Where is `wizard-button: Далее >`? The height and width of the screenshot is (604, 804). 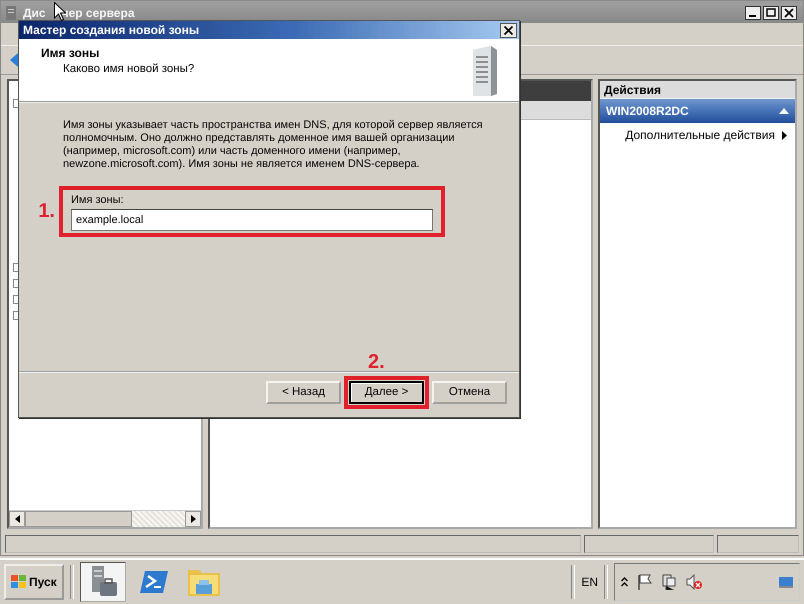 wizard-button: Далее > is located at coordinates (386, 392).